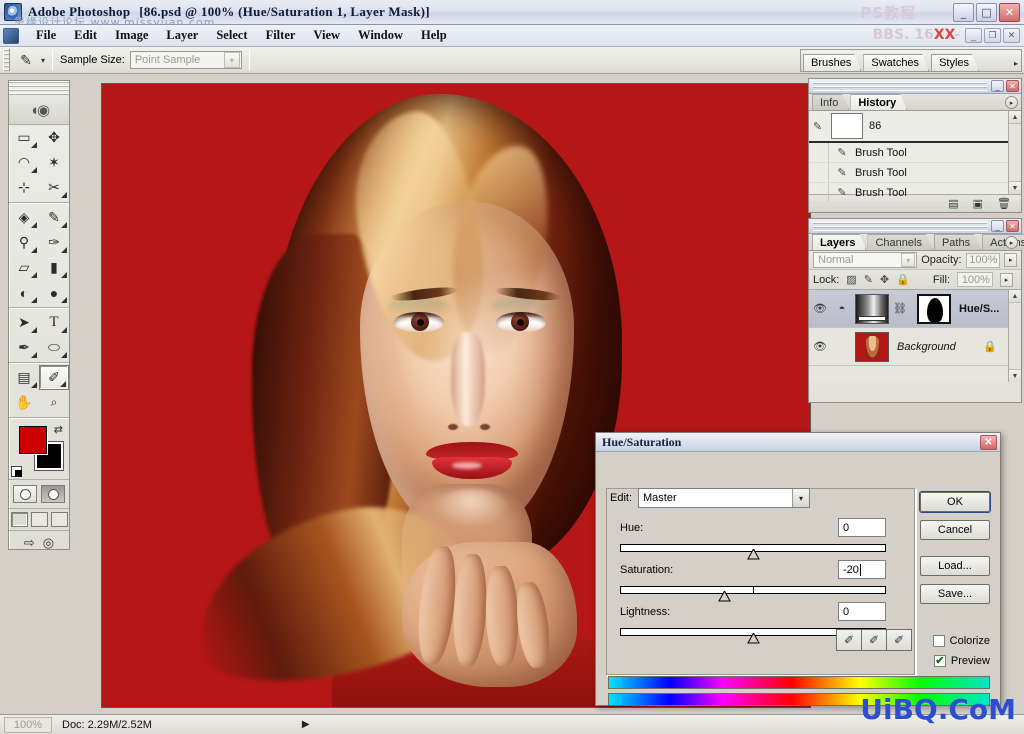 Image resolution: width=1024 pixels, height=734 pixels. Describe the element at coordinates (939, 661) in the screenshot. I see `preview-checkbox: ✔` at that location.